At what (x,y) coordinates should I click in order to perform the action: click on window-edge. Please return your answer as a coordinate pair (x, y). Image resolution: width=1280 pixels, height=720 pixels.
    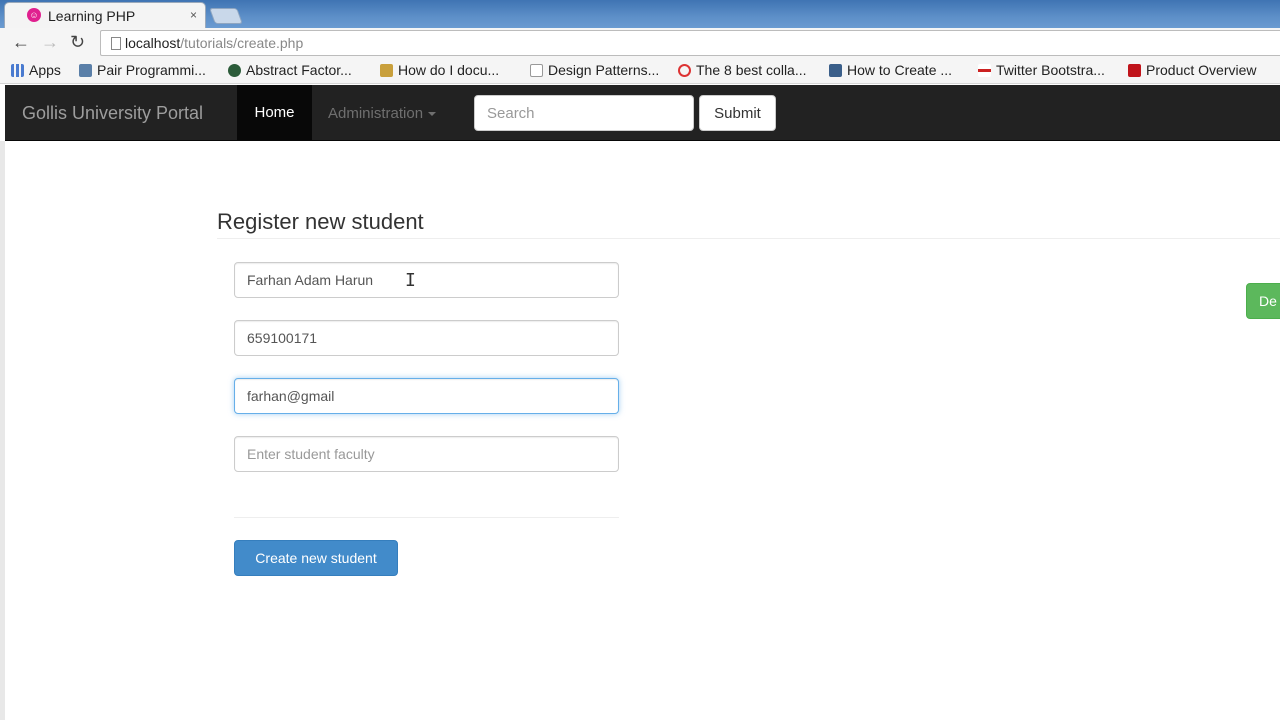
    Looking at the image, I should click on (2, 430).